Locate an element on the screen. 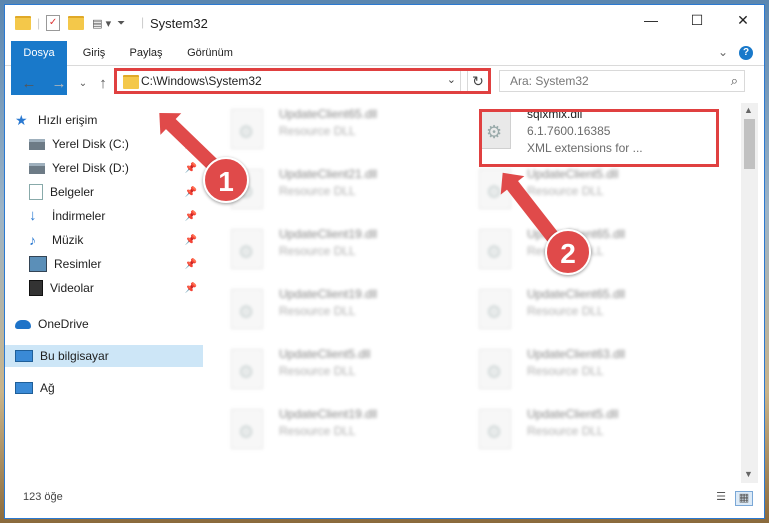  sidebar-item-videos: Videolar 📌 is located at coordinates (116, 288).